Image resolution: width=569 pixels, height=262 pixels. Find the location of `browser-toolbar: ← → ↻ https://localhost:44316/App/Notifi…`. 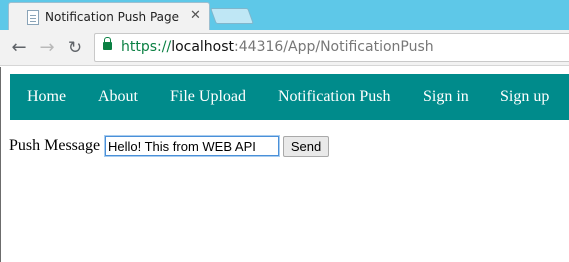

browser-toolbar: ← → ↻ https://localhost:44316/App/Notifi… is located at coordinates (284, 48).